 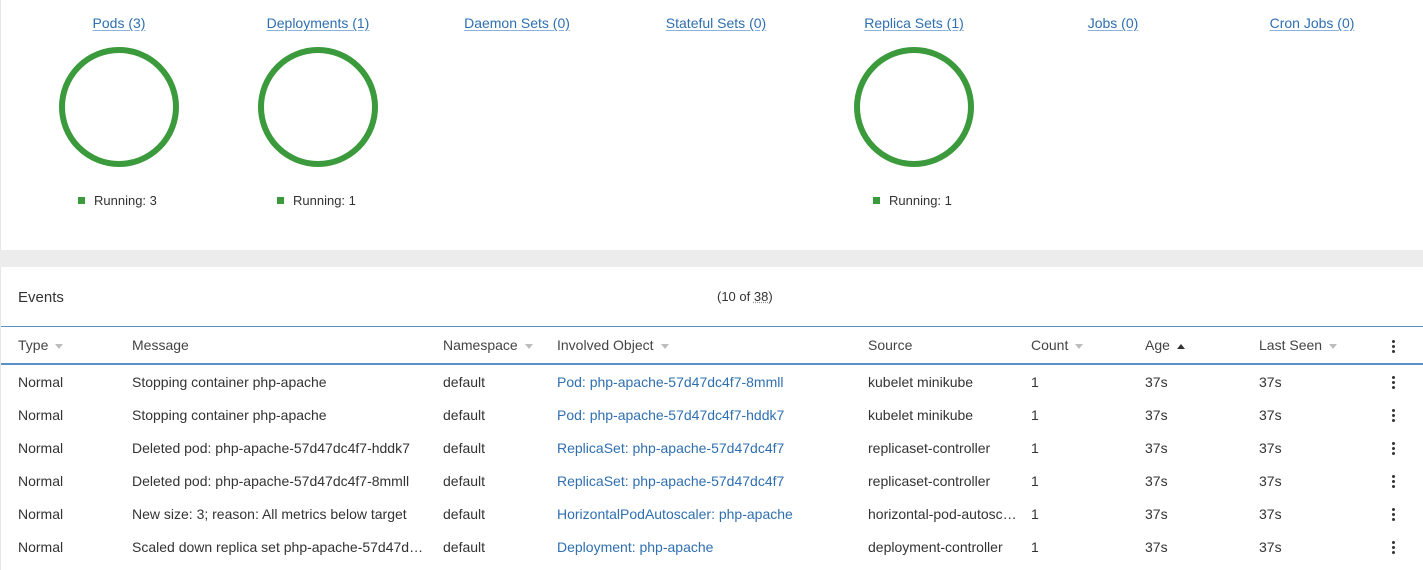 I want to click on deployments-link: Deployments (1), so click(x=318, y=23).